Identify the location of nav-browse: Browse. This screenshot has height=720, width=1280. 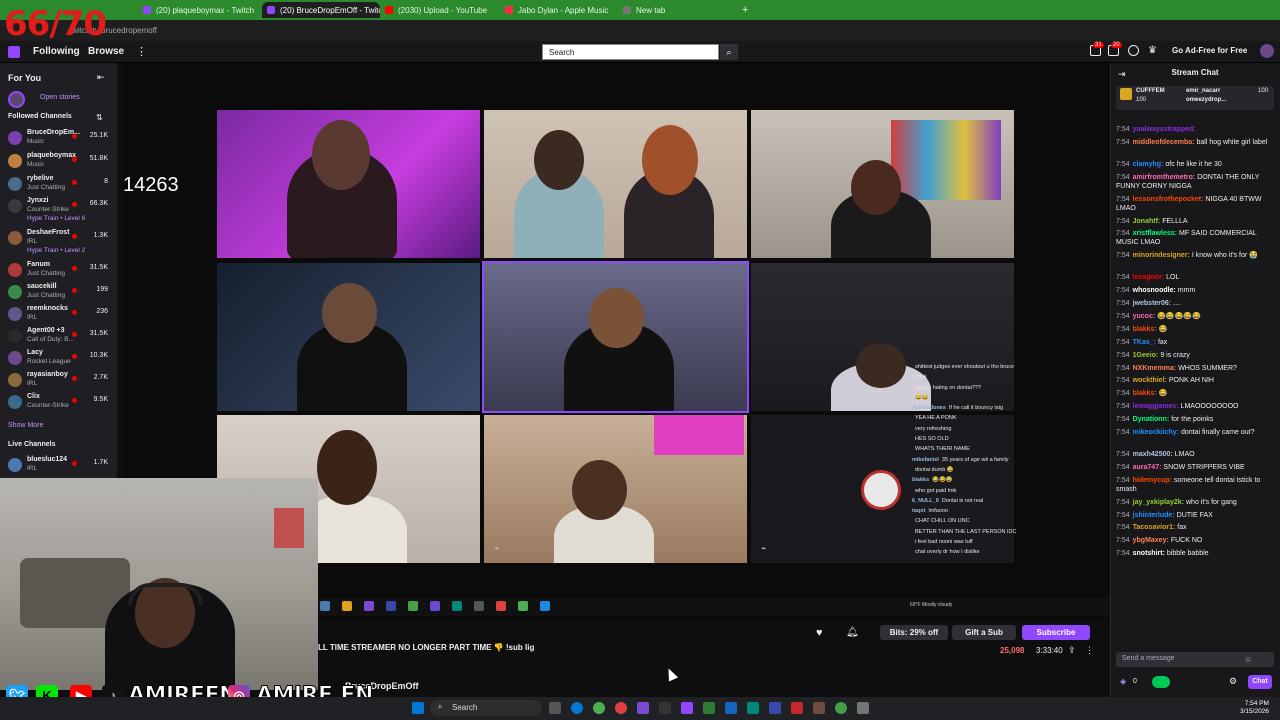
(106, 51).